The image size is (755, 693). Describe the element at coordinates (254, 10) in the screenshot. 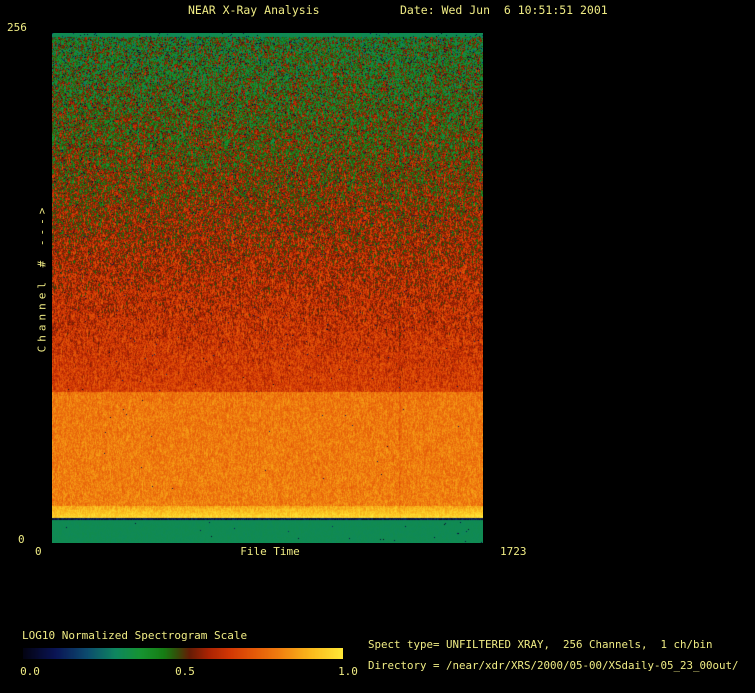

I see `page-title: NEAR X-Ray Analysis` at that location.